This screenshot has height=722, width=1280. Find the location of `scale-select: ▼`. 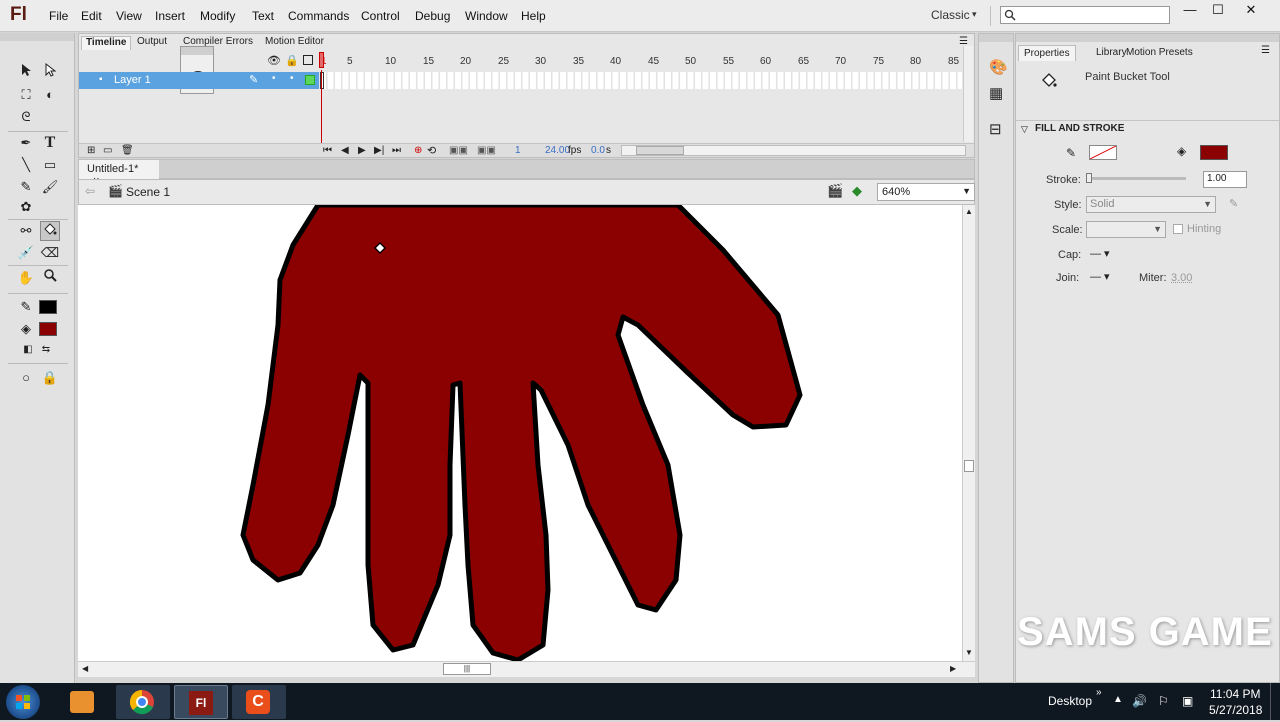

scale-select: ▼ is located at coordinates (1126, 229).